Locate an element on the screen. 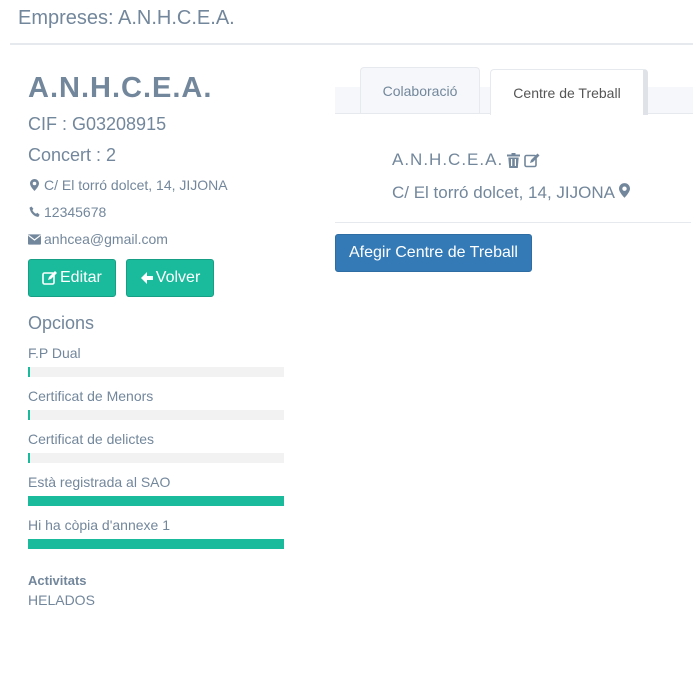 The width and height of the screenshot is (693, 690). option-label: Certificat de Menors is located at coordinates (91, 396).